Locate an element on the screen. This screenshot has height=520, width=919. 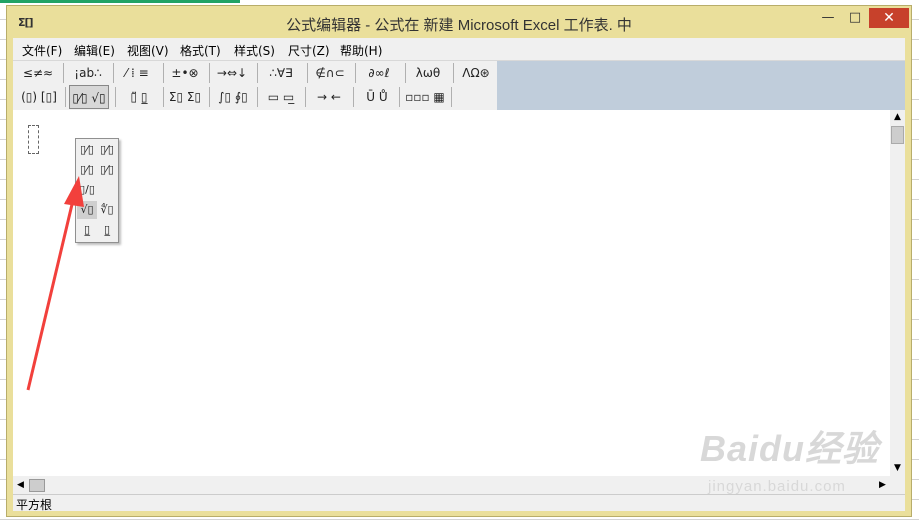
baidu-watermark: Baidu经验 jingyan.baidu.com is located at coordinates (790, 457).